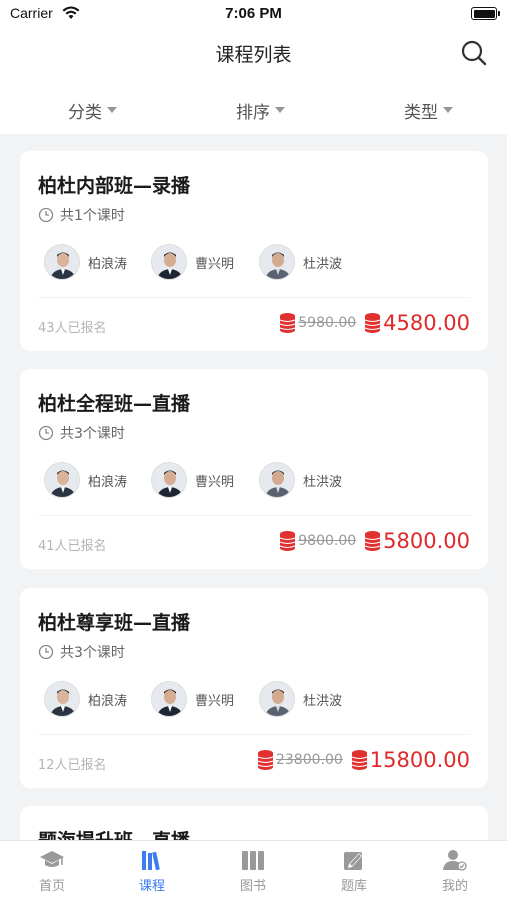 The image size is (507, 900). I want to click on status-time: 7:06 PM, so click(253, 13).